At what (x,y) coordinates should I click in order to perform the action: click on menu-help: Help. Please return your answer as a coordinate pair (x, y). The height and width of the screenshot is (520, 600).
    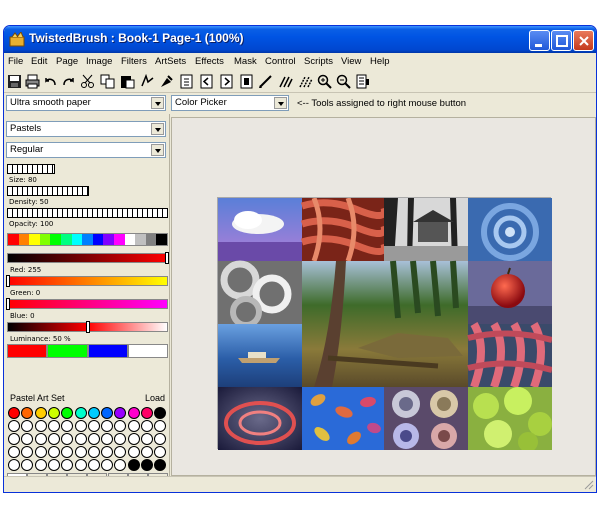
    Looking at the image, I should click on (380, 61).